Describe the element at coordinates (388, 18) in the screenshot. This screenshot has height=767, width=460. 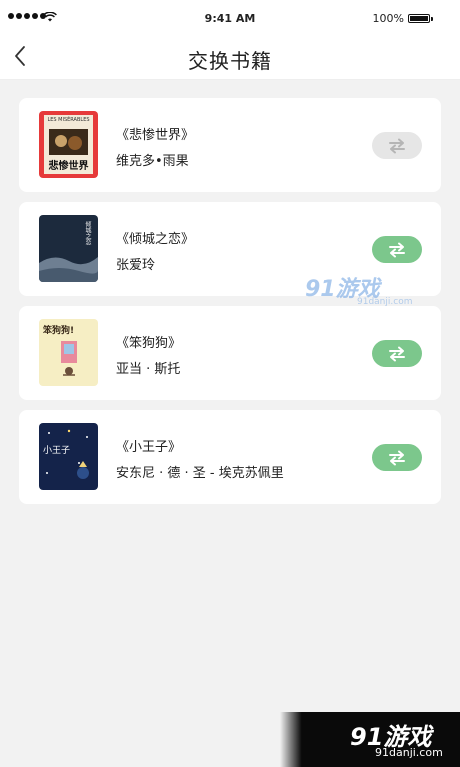
I see `battery-percent: 100%` at that location.